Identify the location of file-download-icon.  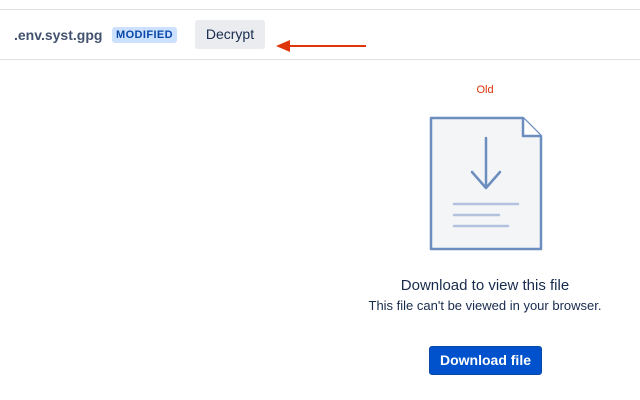
(486, 183).